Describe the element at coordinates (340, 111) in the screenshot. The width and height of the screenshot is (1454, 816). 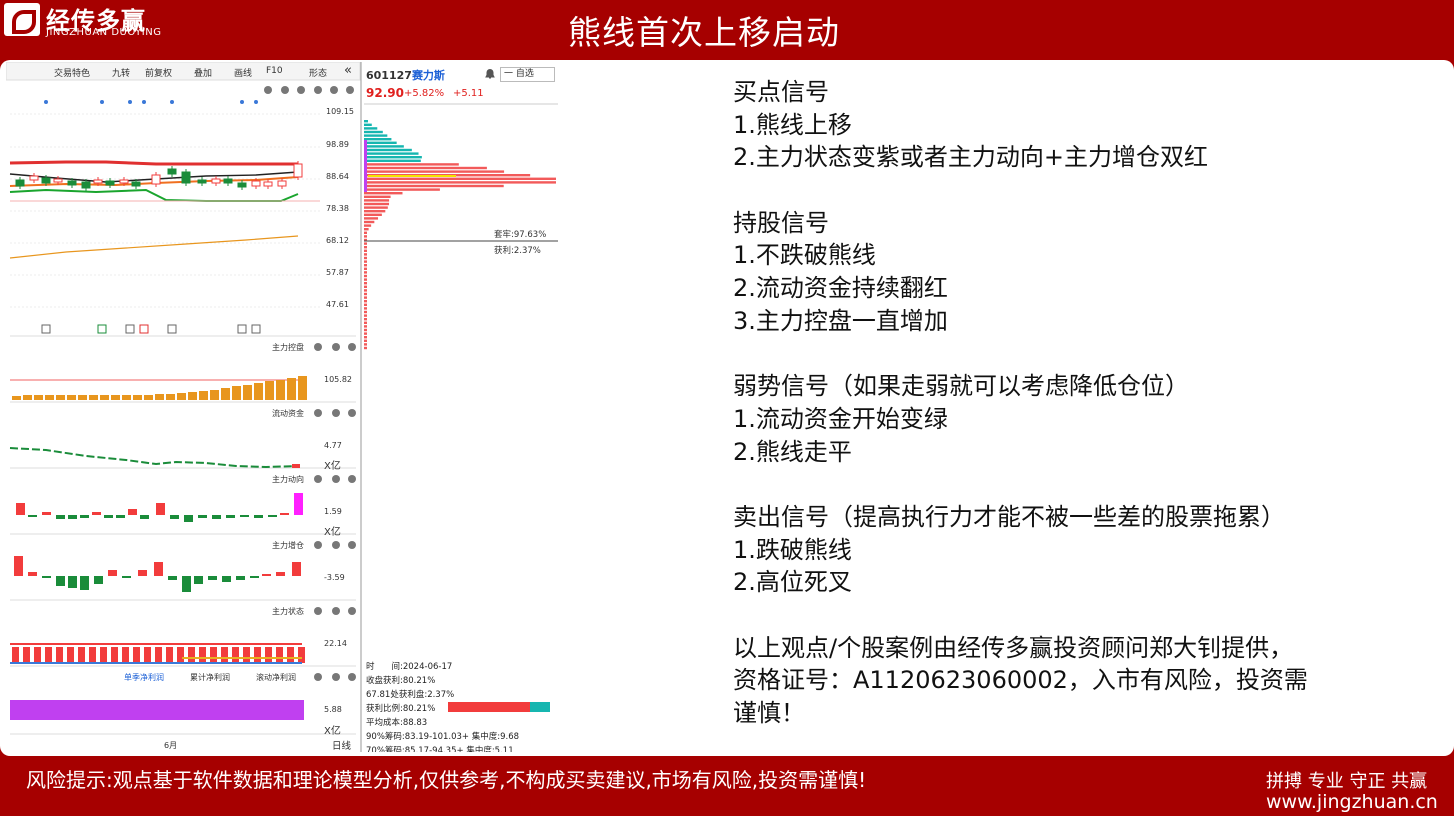
I see `y-tick: 109.15` at that location.